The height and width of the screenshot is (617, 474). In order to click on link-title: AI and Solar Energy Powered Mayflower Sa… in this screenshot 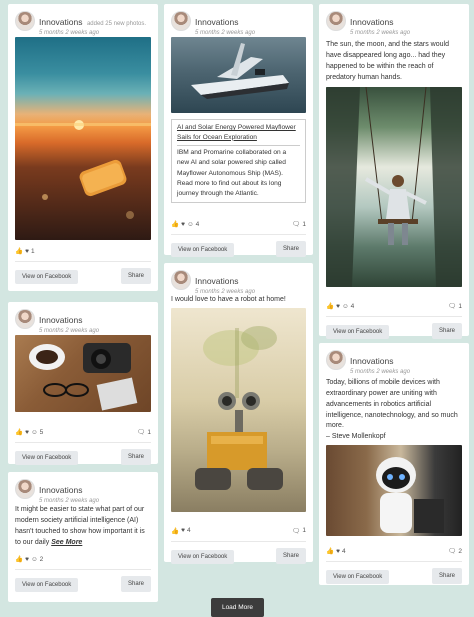, I will do `click(238, 134)`.